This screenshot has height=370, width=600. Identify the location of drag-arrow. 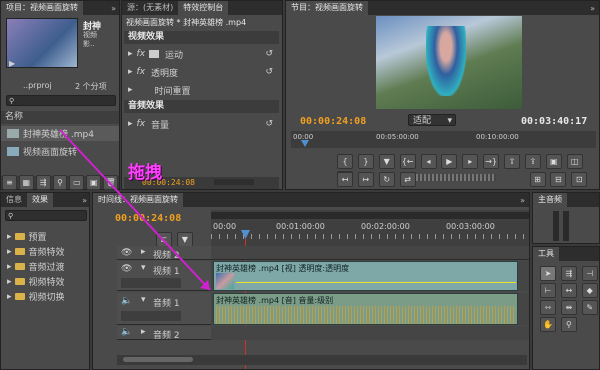
(135, 210).